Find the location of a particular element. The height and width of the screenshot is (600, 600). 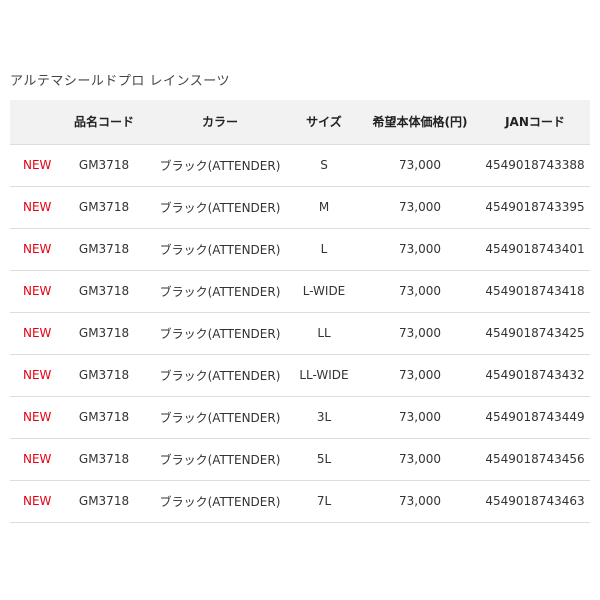

jan-code-value: 4549018743418 is located at coordinates (535, 291).